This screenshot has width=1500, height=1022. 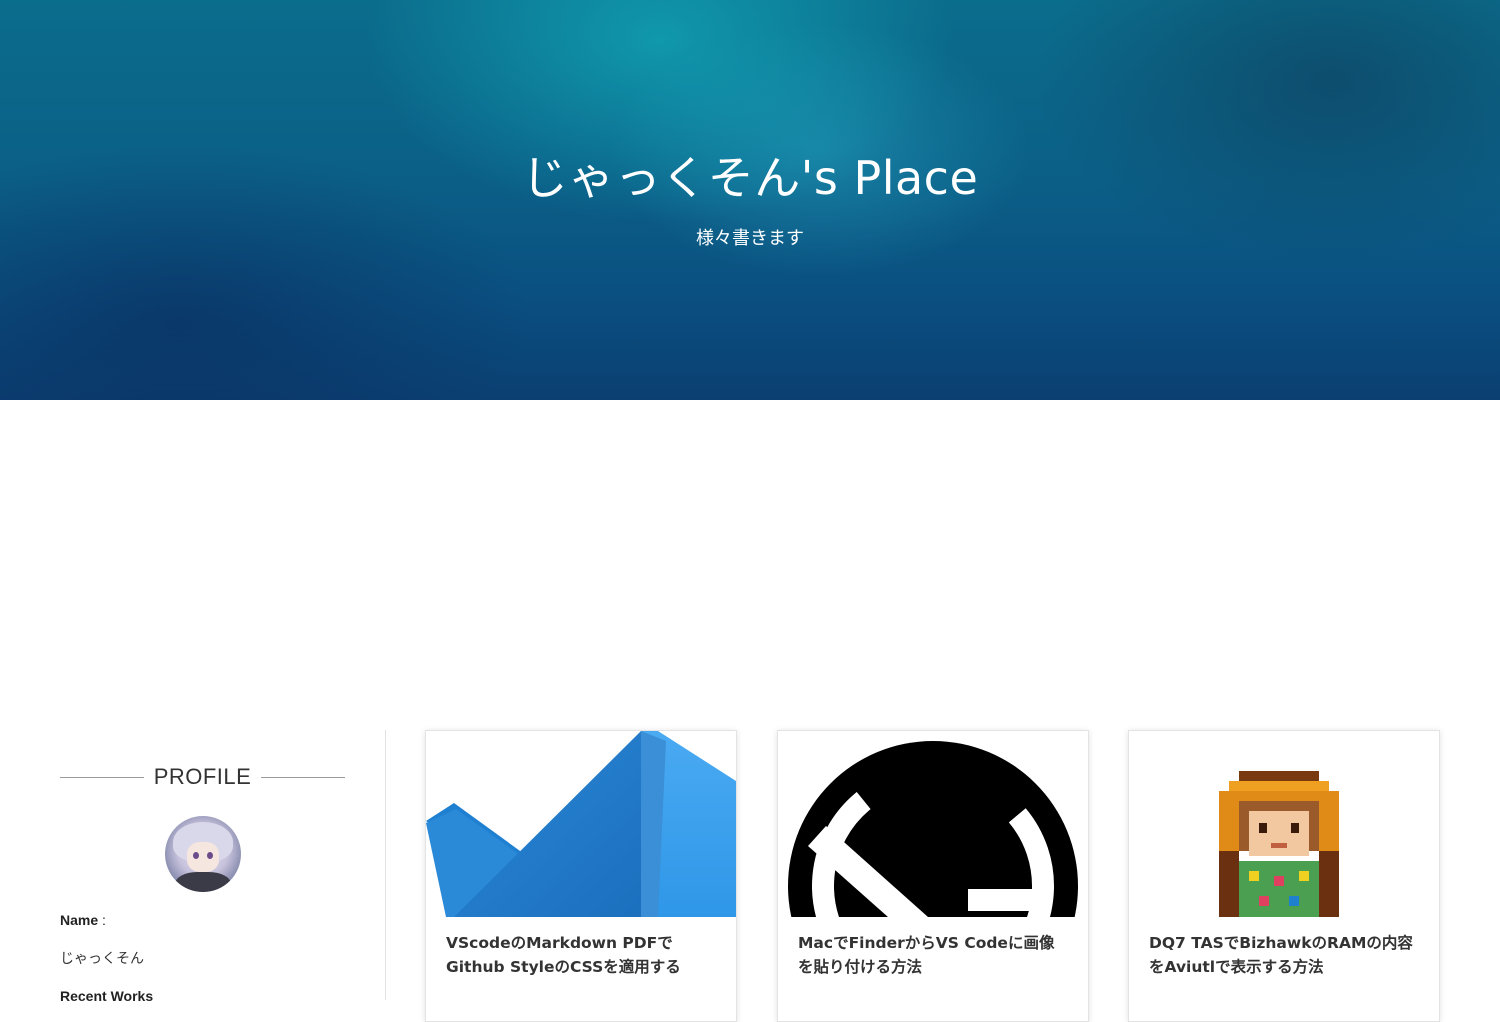 I want to click on name-label: Name :, so click(x=202, y=920).